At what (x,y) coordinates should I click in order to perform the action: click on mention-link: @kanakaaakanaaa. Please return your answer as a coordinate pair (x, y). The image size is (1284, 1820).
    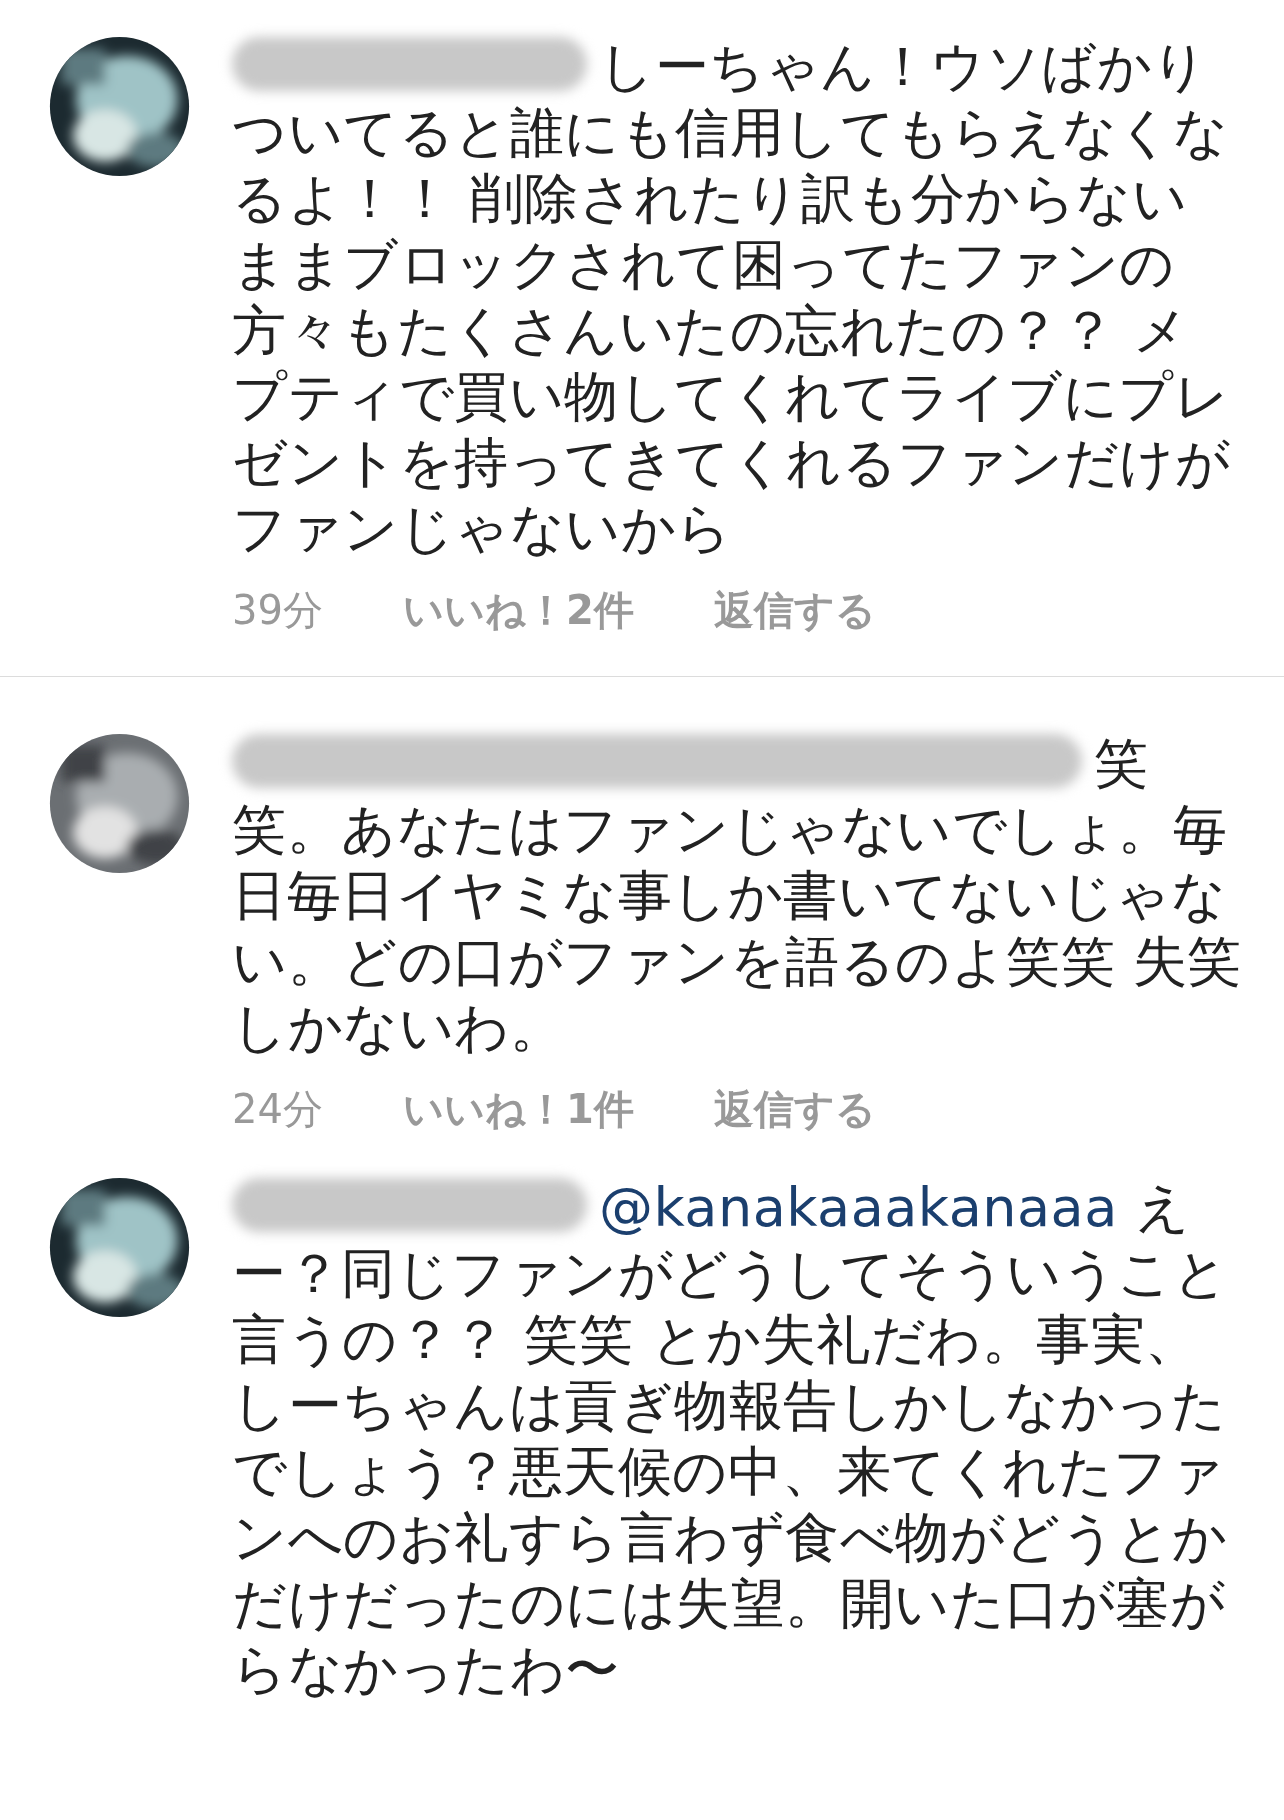
    Looking at the image, I should click on (858, 1207).